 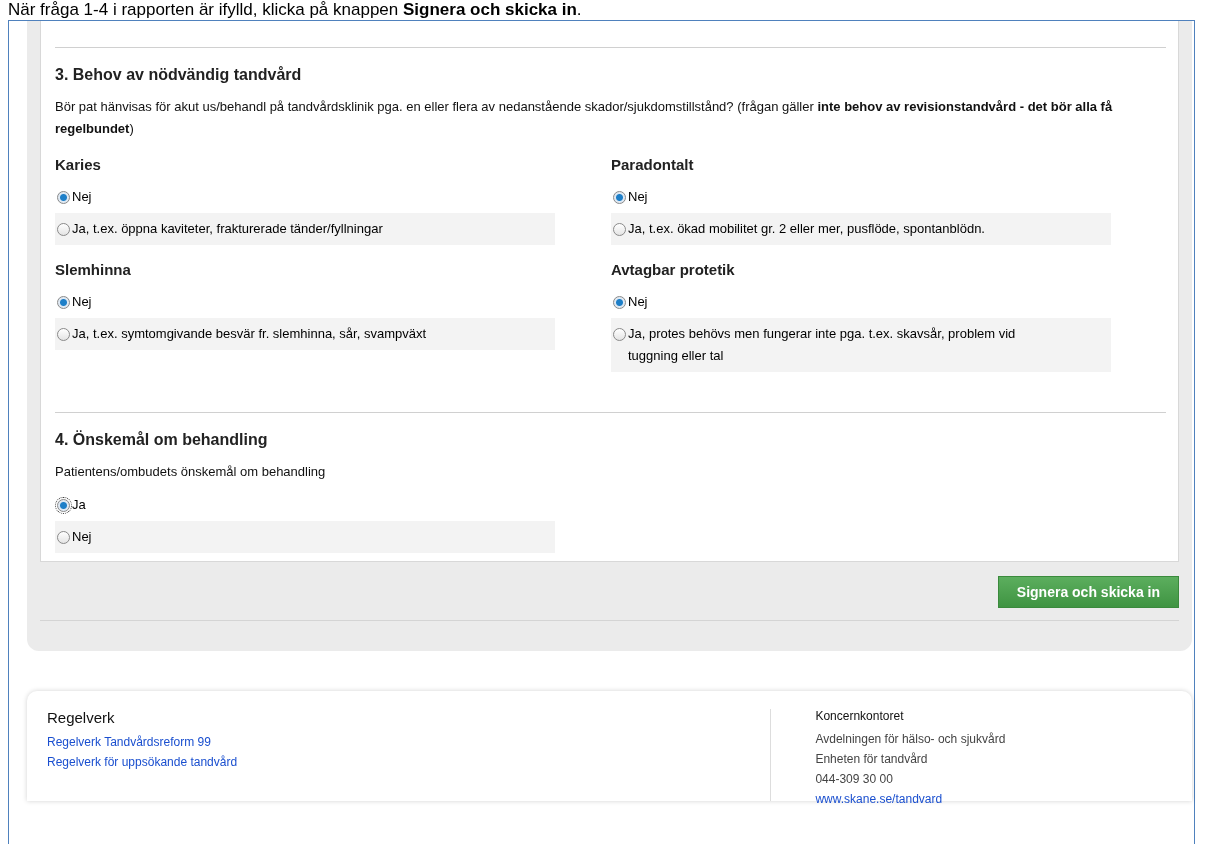 What do you see at coordinates (179, 75) in the screenshot?
I see `section-title: 3. Behov av nödvändig tandvård` at bounding box center [179, 75].